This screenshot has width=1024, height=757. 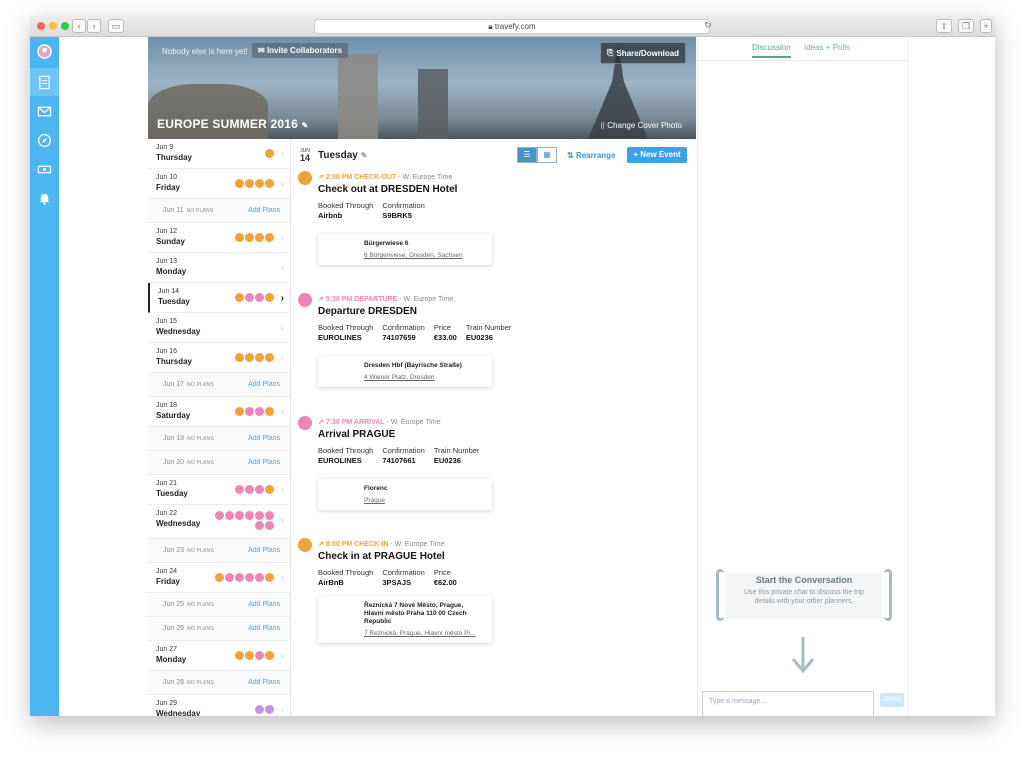 I want to click on day-weekday: Wednesday, so click(x=178, y=712).